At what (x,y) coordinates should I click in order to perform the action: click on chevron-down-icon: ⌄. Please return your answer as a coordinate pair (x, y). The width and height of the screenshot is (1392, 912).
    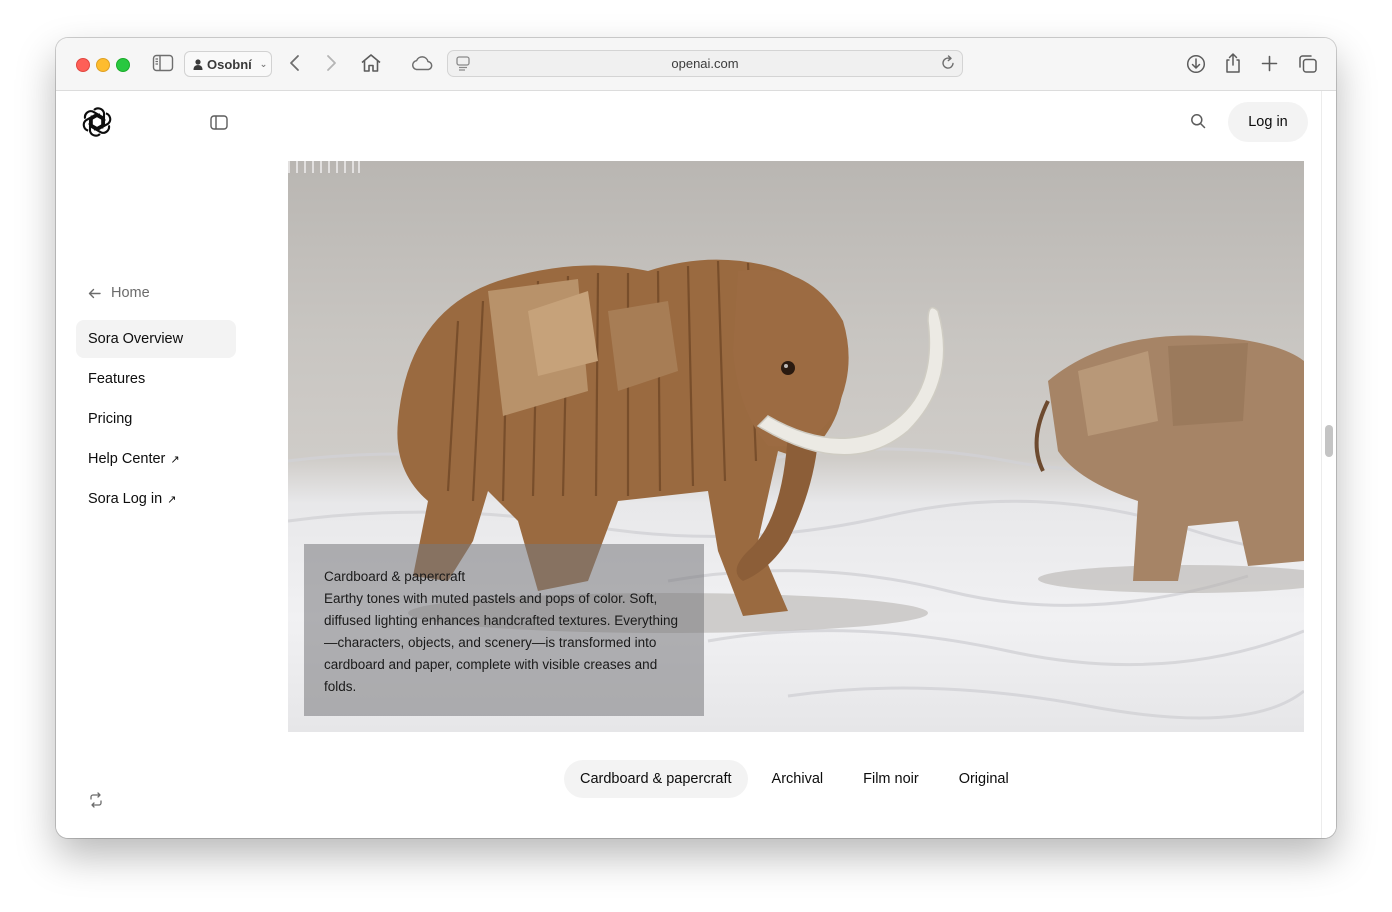
    Looking at the image, I should click on (263, 63).